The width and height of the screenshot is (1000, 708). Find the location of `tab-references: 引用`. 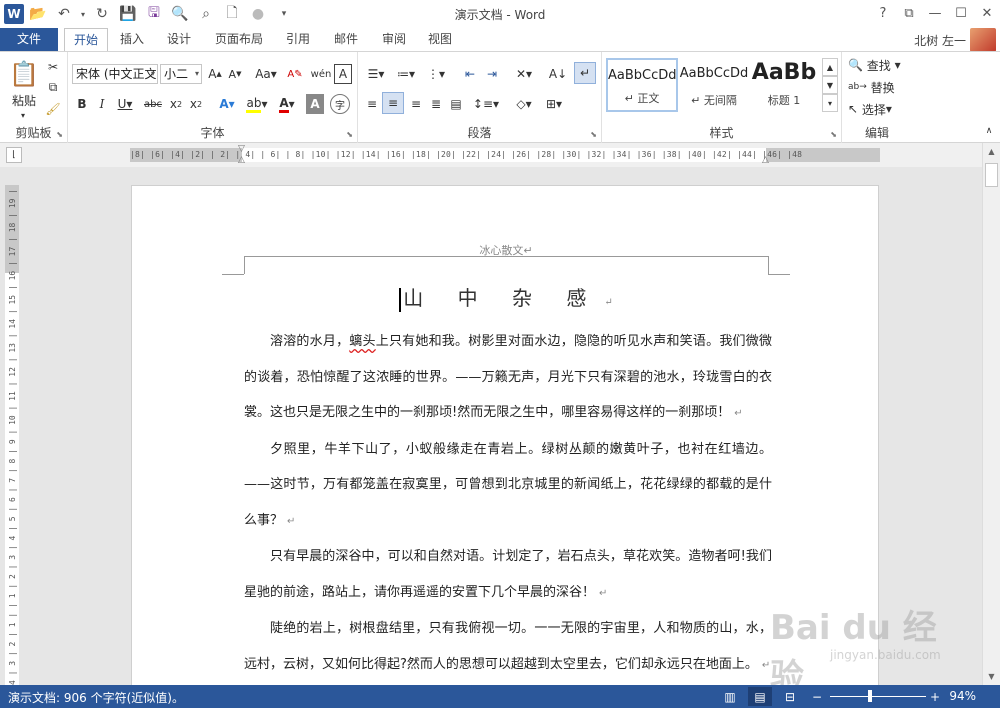

tab-references: 引用 is located at coordinates (298, 40).